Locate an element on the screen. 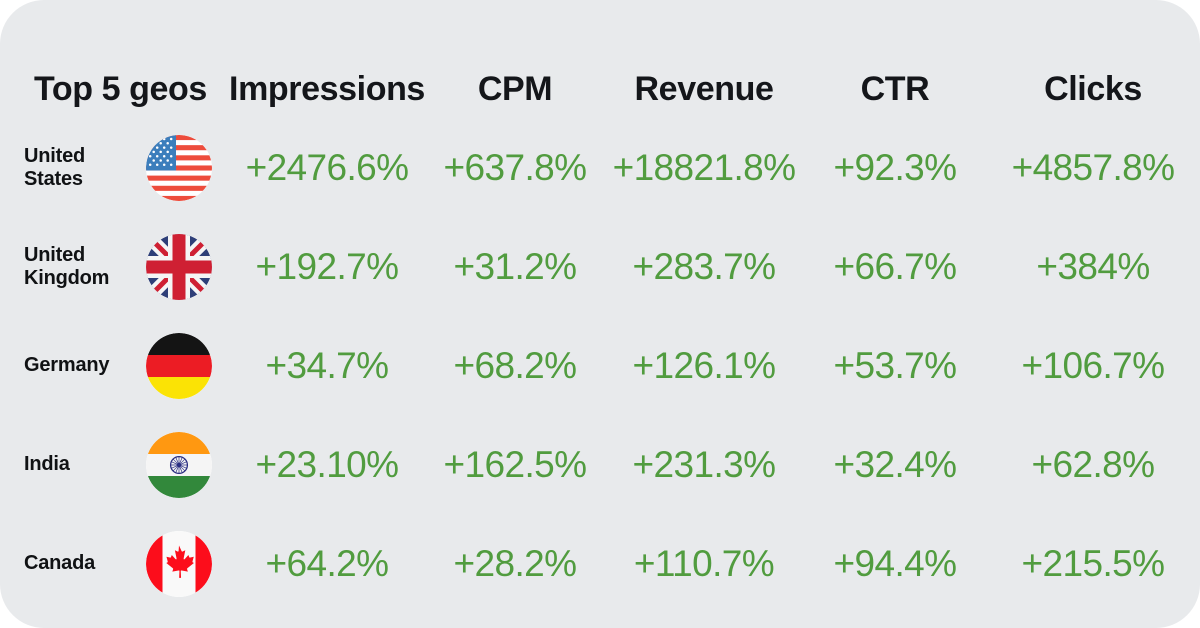 The width and height of the screenshot is (1200, 628). geo-cell: India is located at coordinates (114, 464).